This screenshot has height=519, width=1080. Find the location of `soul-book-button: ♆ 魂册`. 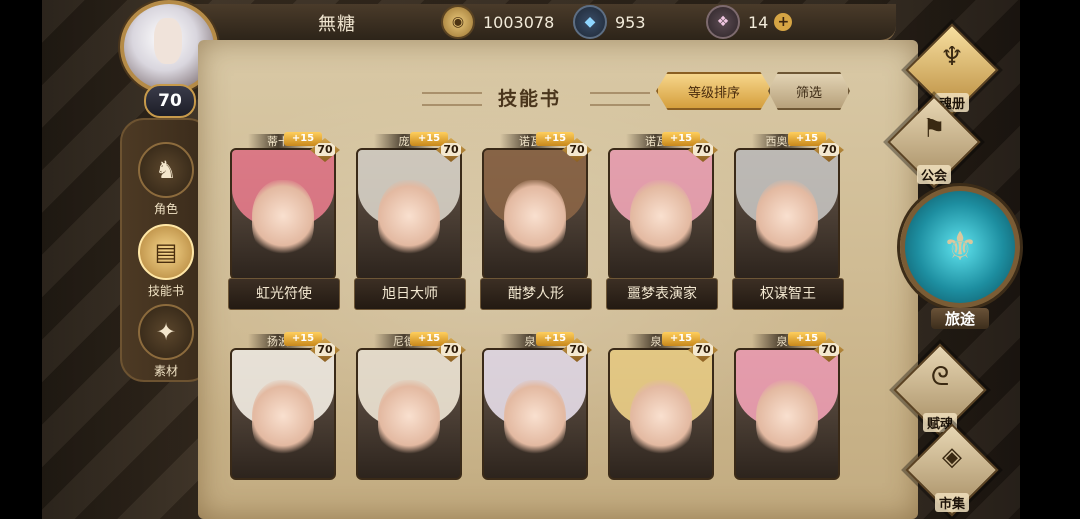

soul-book-button: ♆ 魂册 is located at coordinates (952, 70).